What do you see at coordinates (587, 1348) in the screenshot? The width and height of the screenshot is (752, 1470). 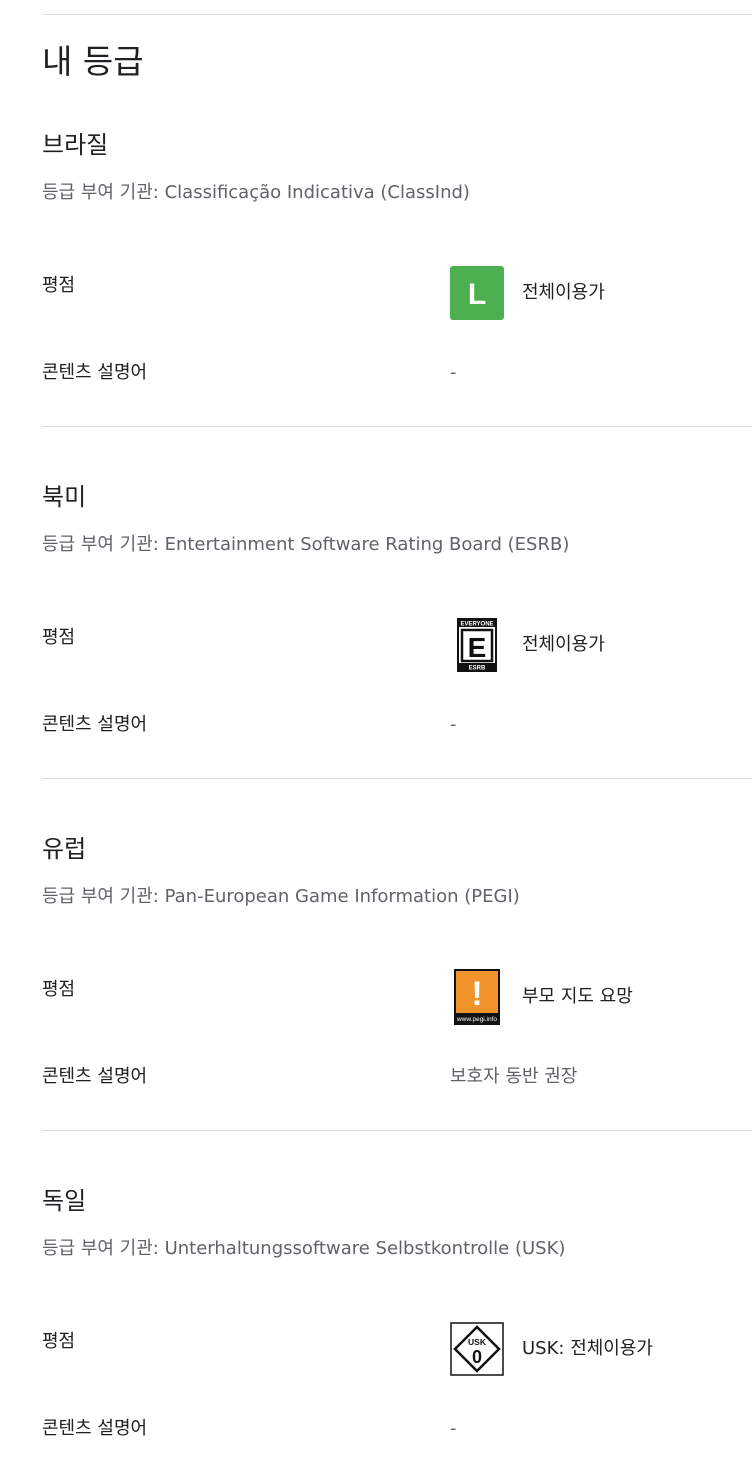 I see `rating-text: USK: 전체이용가` at bounding box center [587, 1348].